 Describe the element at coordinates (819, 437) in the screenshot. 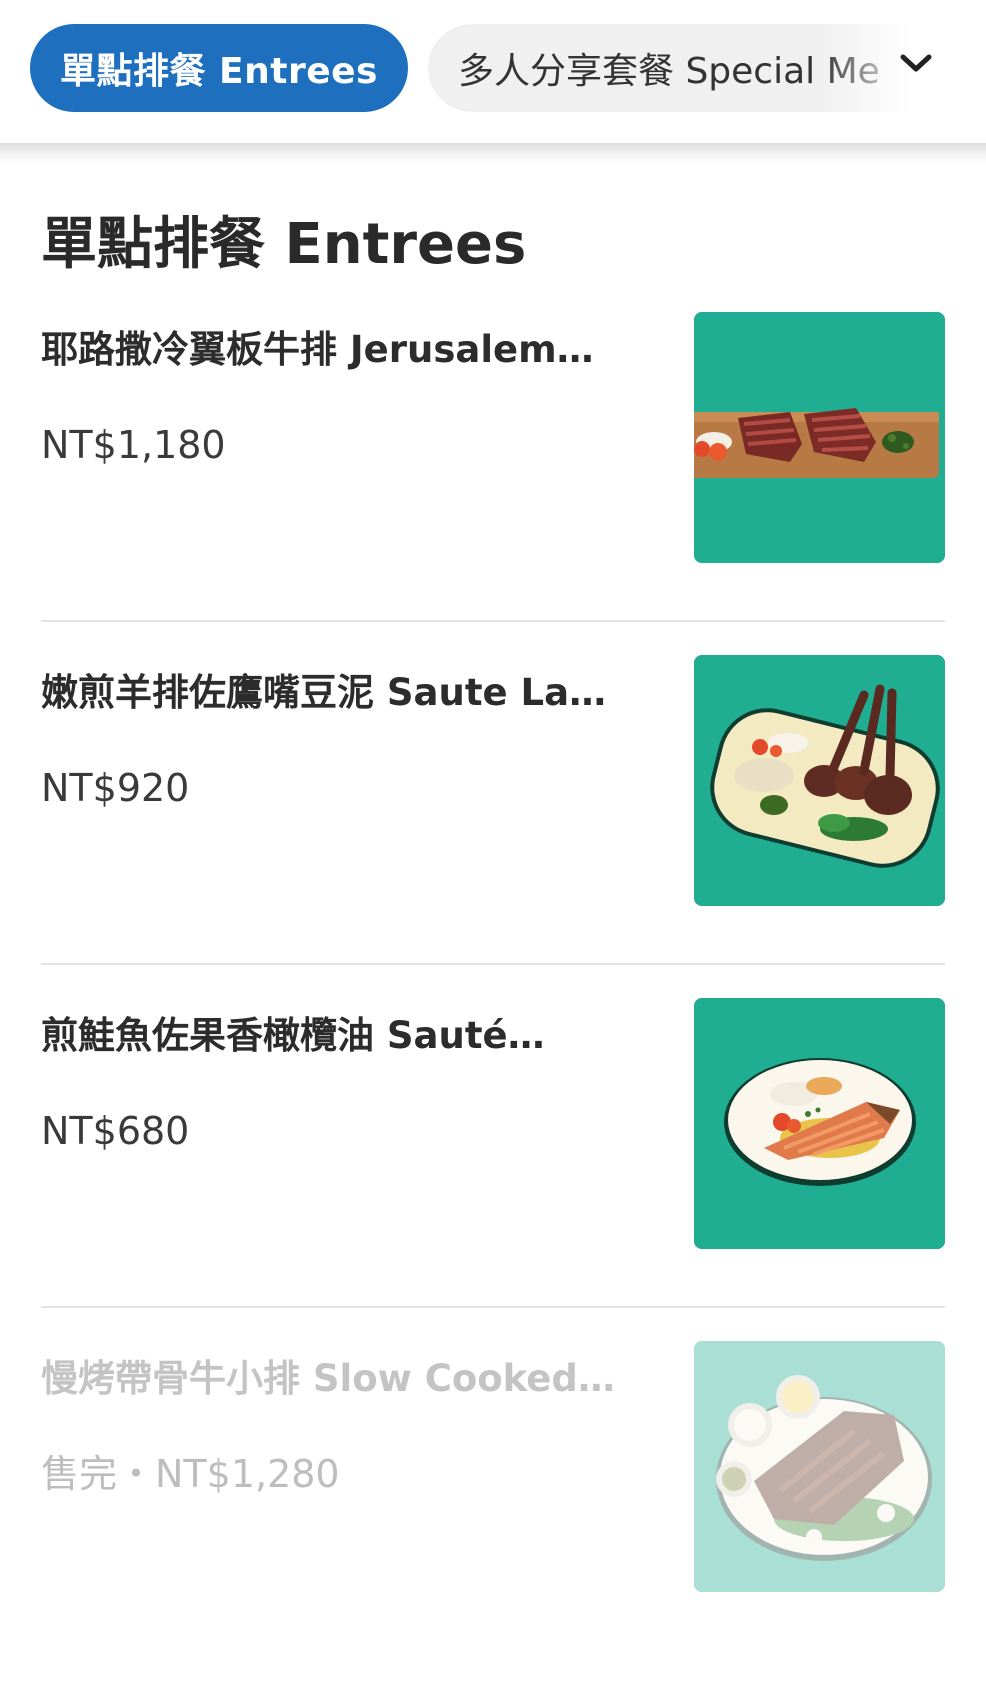

I see `flat-iron-steak-photo` at that location.